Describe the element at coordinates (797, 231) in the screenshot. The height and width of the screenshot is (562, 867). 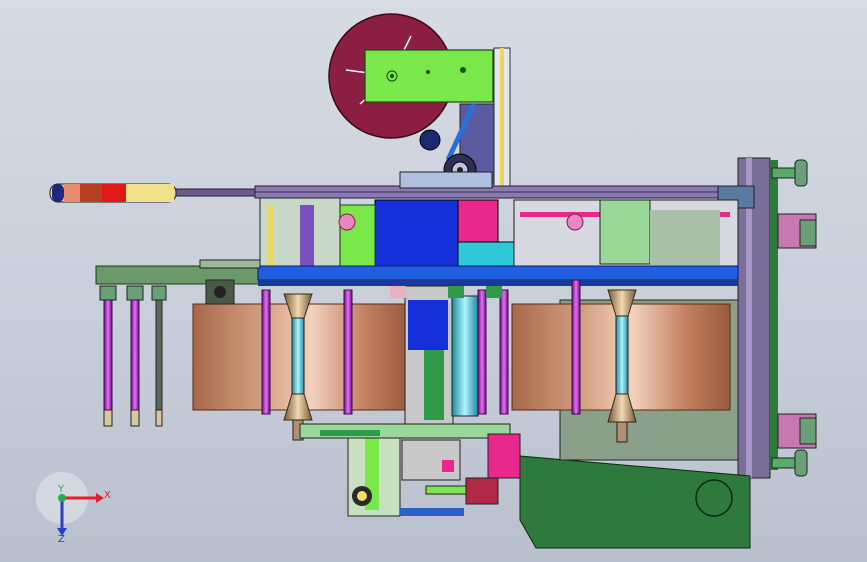
I see `right-clamp-upper` at that location.